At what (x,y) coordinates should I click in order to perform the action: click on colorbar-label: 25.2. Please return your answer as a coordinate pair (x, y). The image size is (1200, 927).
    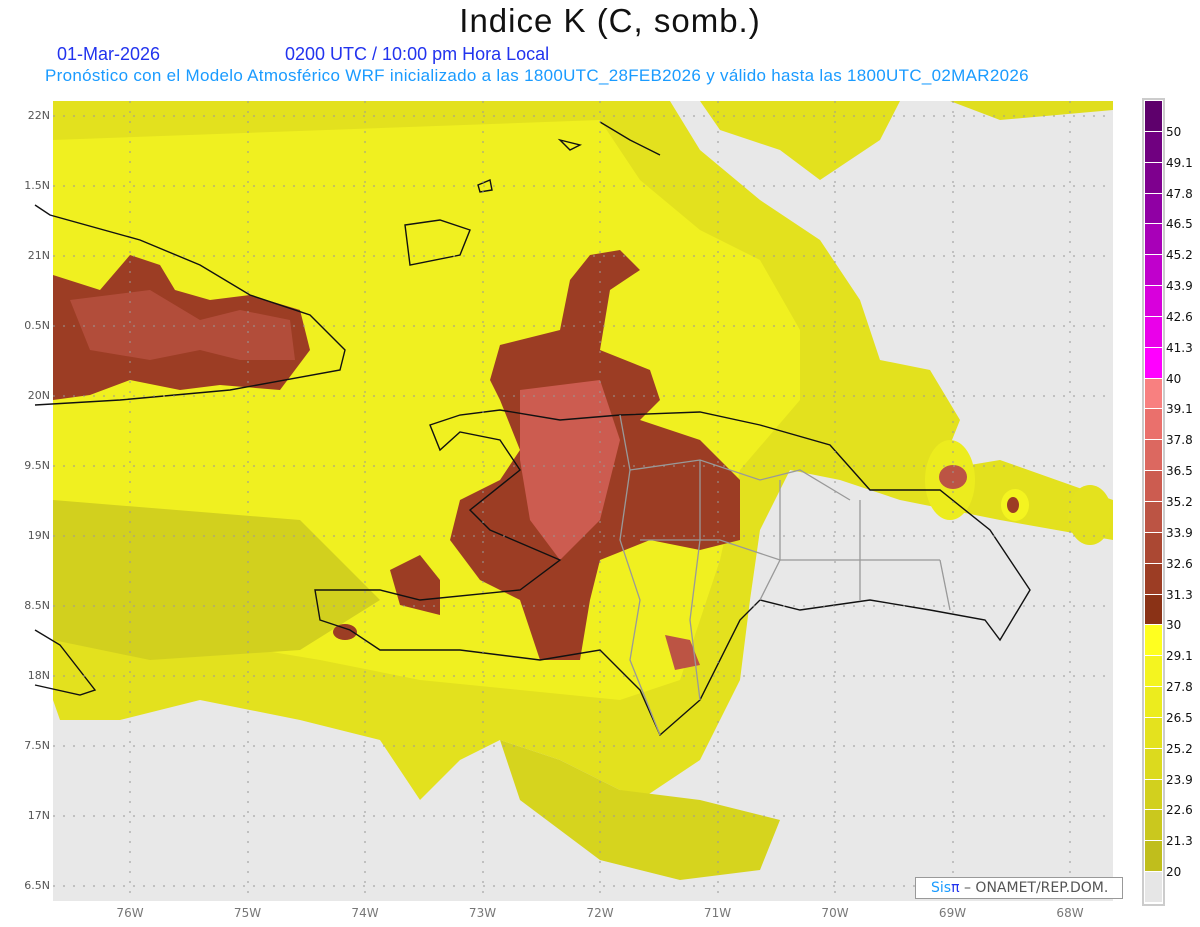
    Looking at the image, I should click on (1179, 748).